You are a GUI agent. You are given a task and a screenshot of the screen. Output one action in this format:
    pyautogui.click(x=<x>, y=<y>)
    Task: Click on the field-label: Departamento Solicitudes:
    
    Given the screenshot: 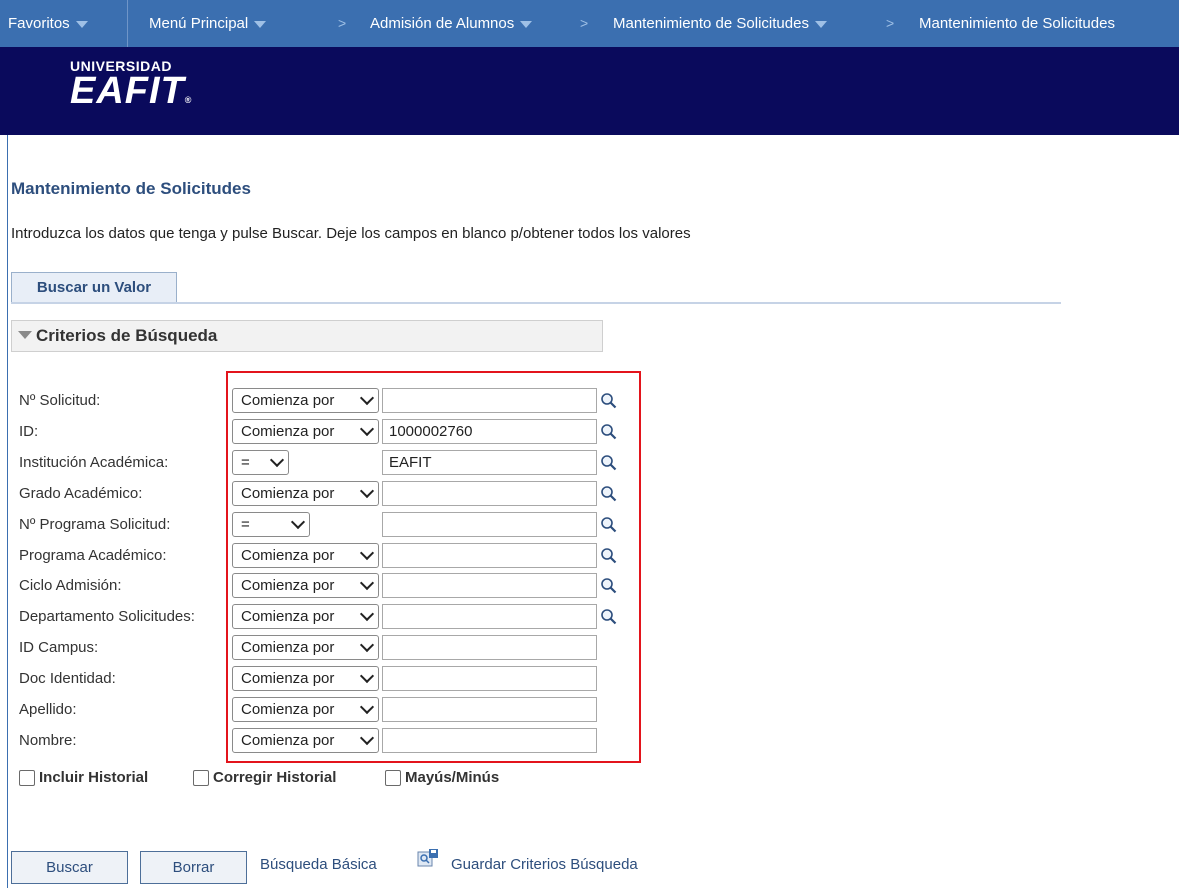 What is the action you would take?
    pyautogui.click(x=107, y=616)
    